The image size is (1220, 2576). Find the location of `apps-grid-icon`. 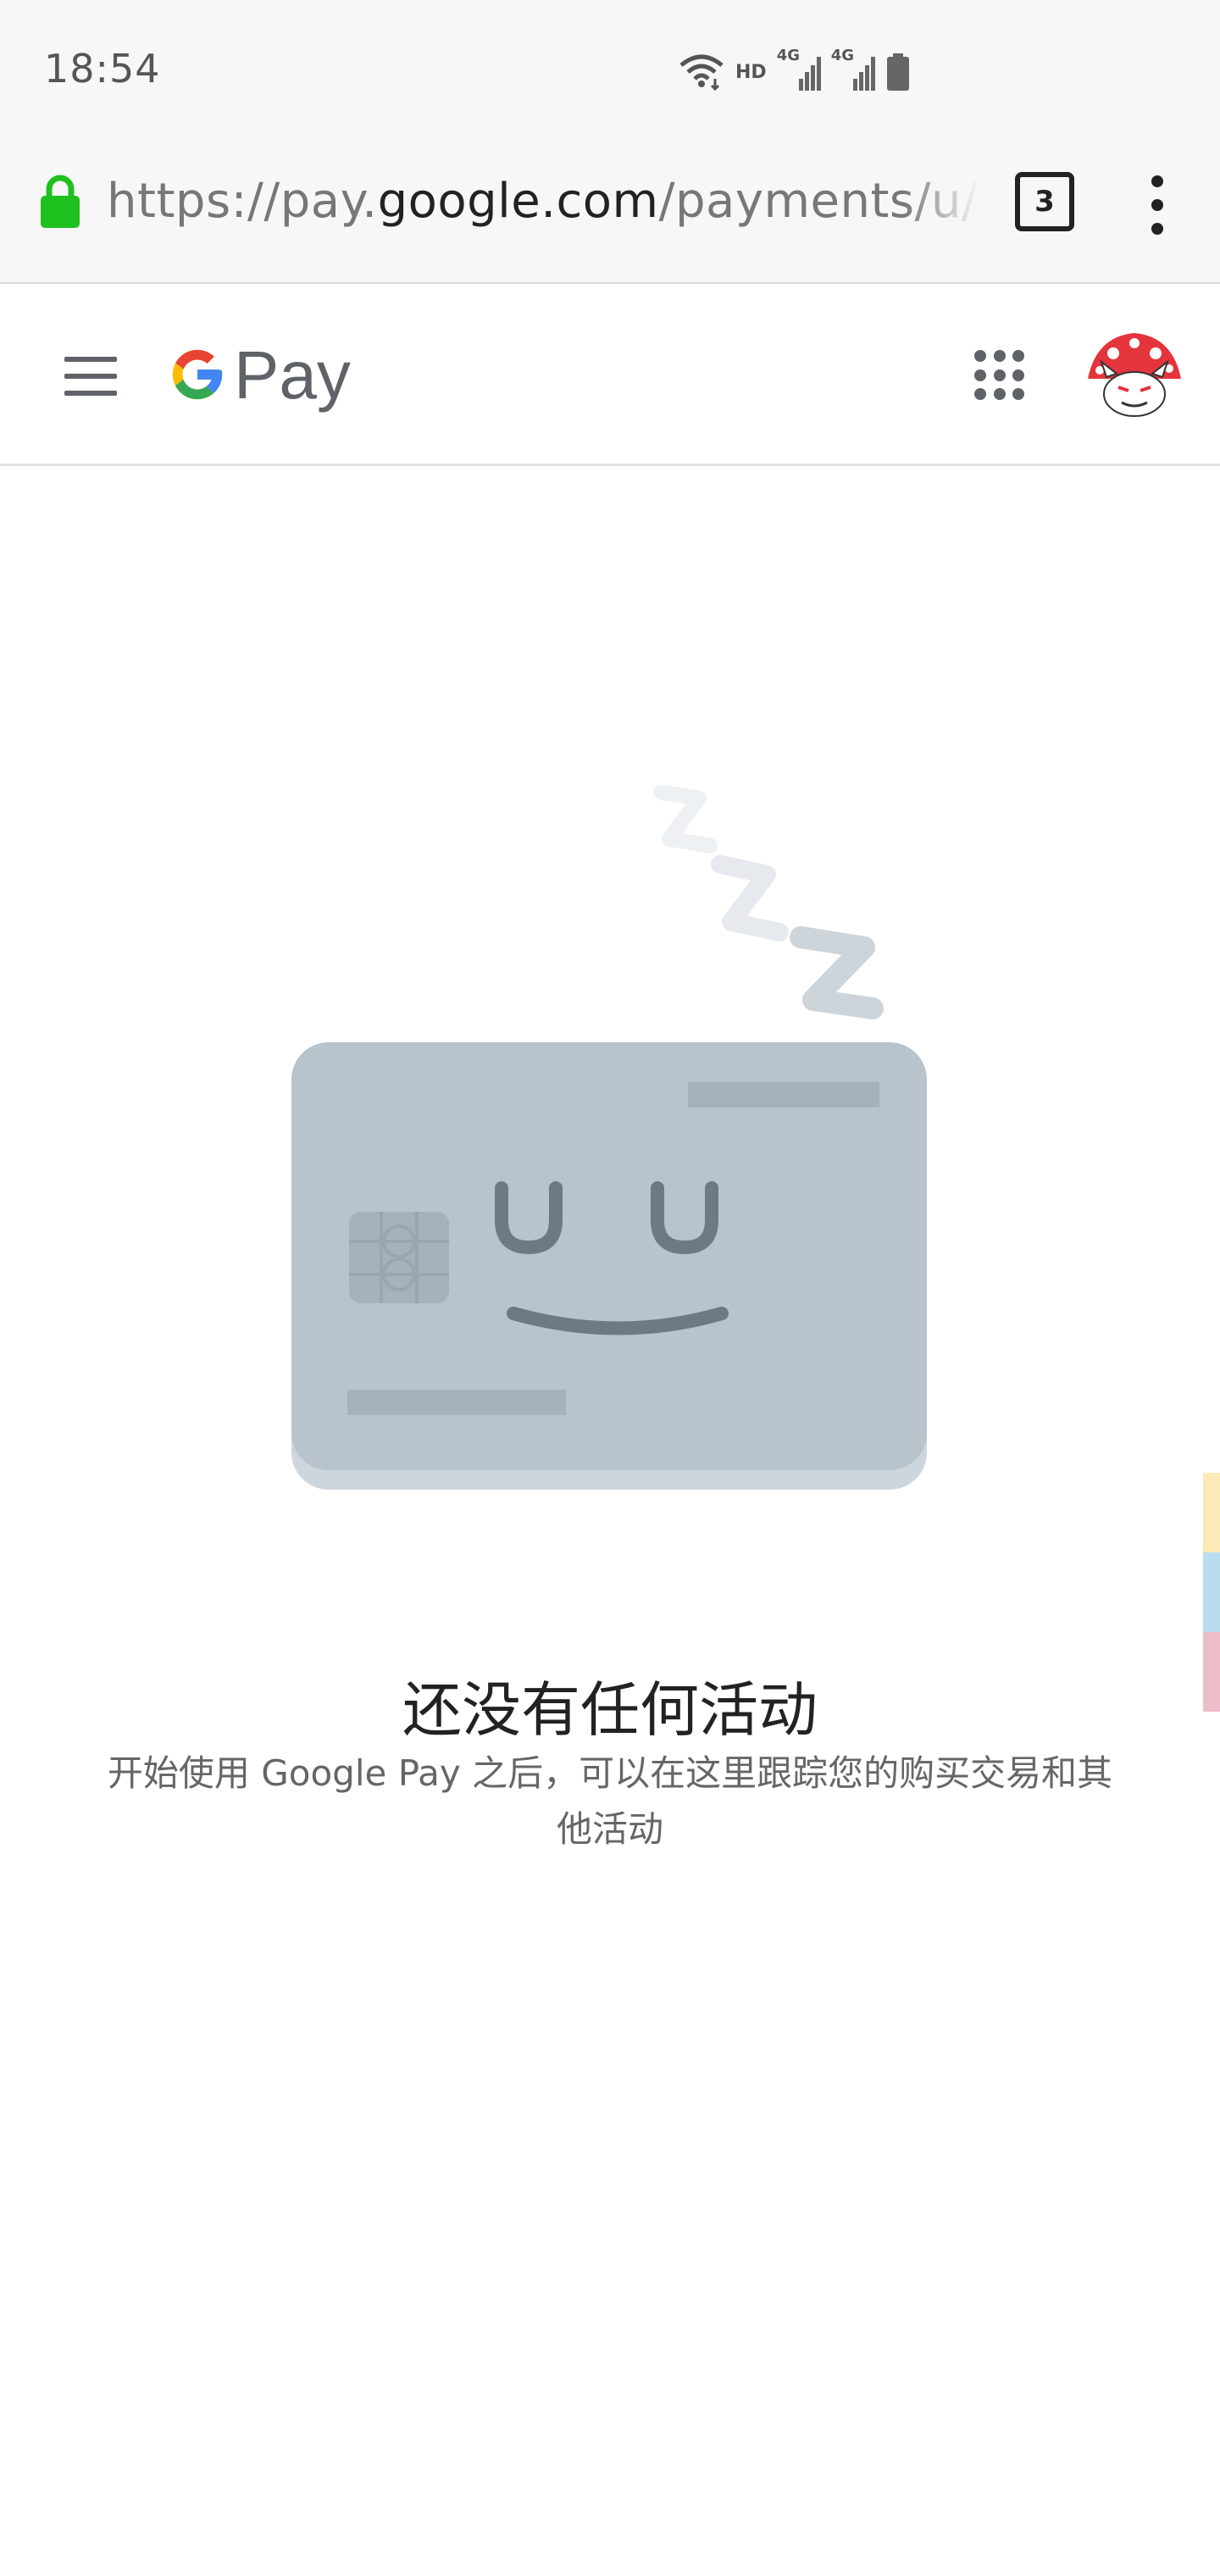

apps-grid-icon is located at coordinates (999, 375).